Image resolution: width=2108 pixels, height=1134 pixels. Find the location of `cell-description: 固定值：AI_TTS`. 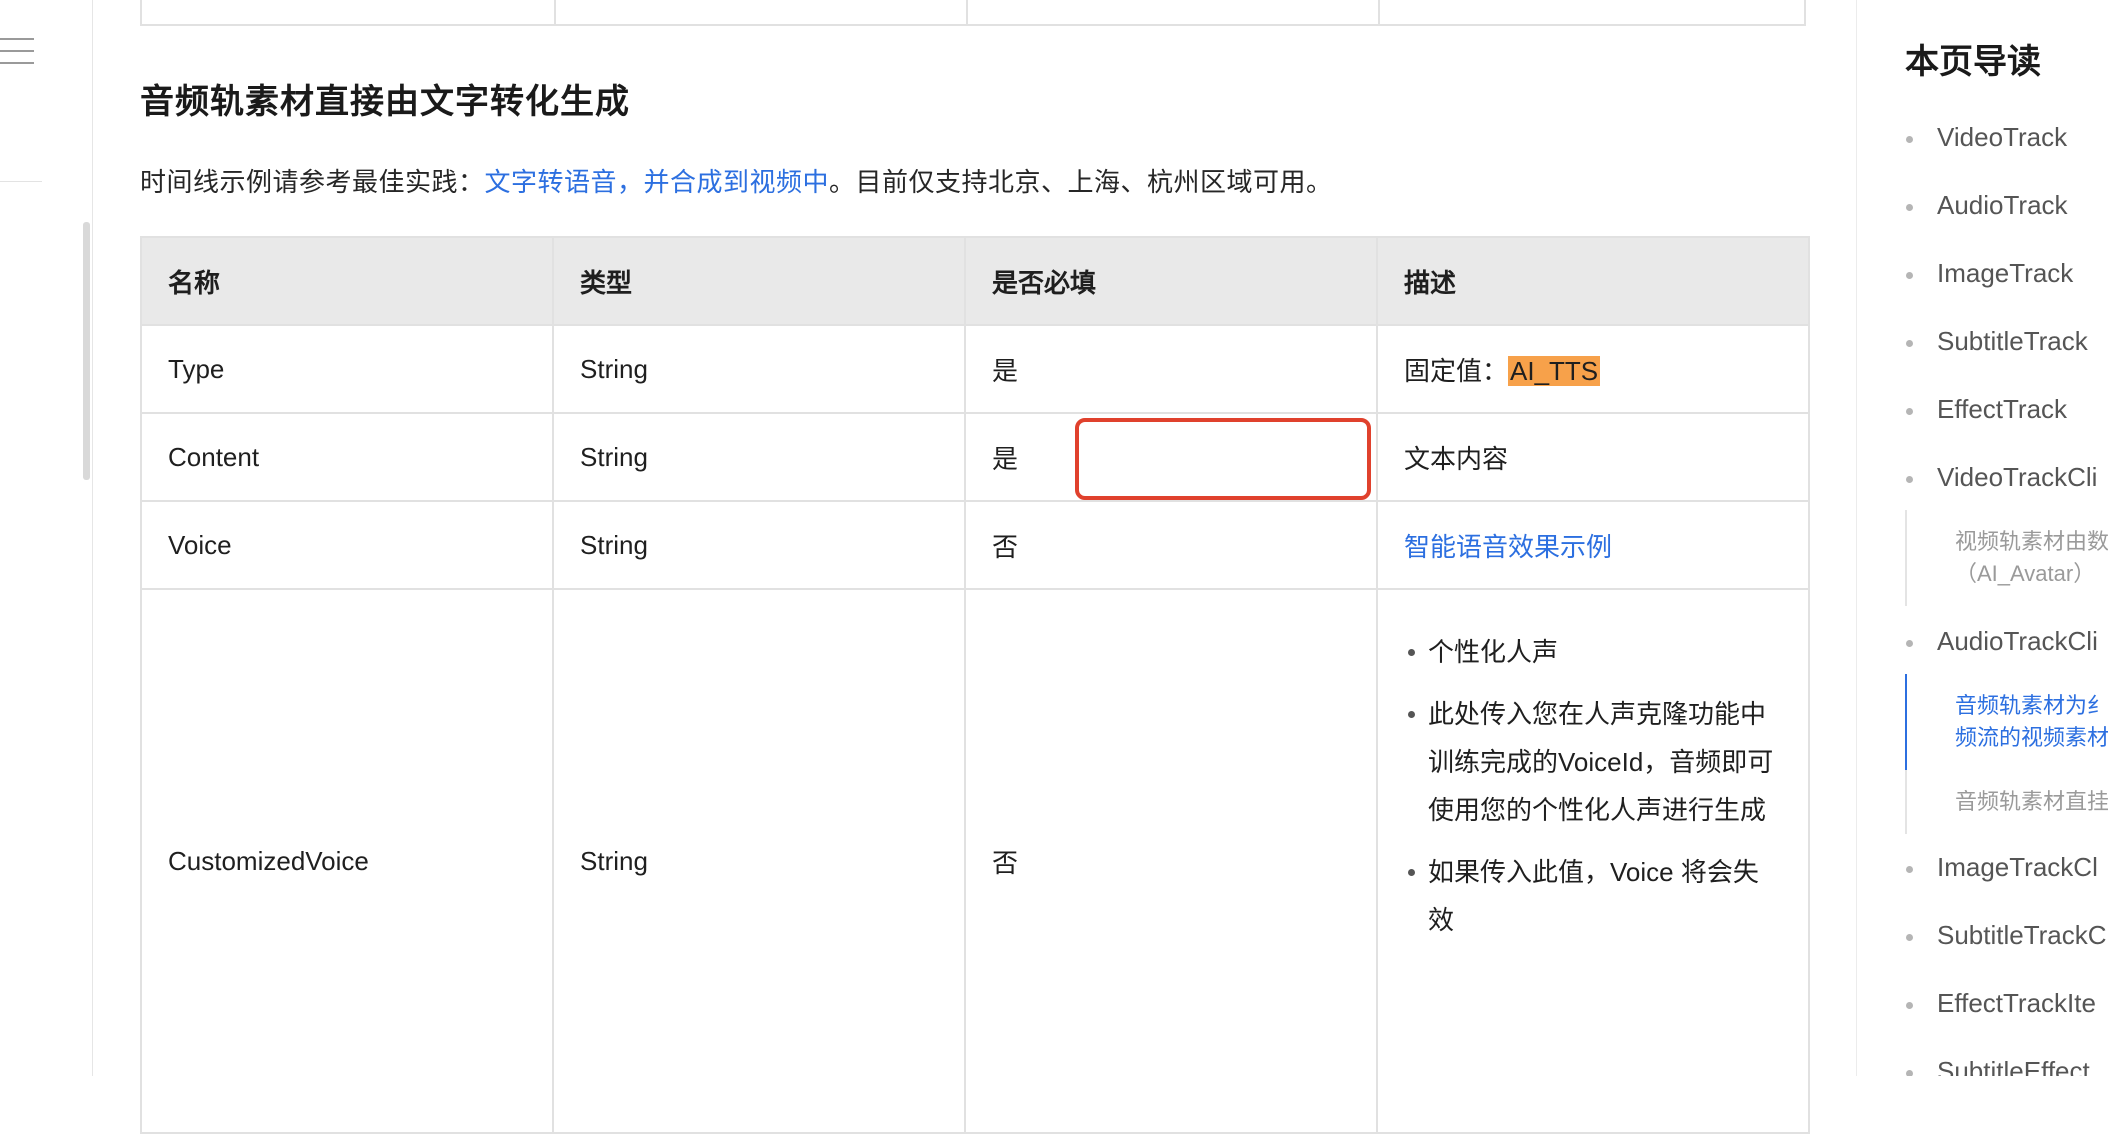

cell-description: 固定值：AI_TTS is located at coordinates (1593, 369).